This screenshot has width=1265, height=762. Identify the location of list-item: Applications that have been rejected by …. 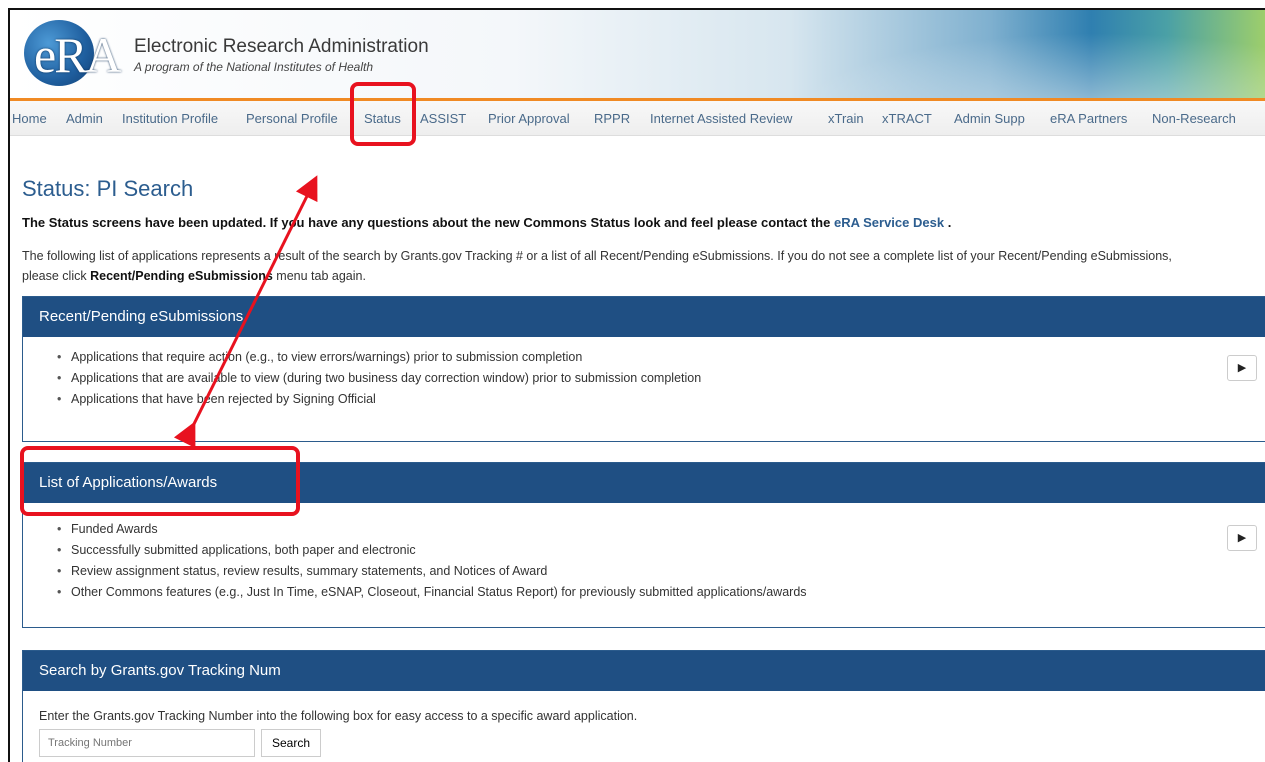
(661, 399).